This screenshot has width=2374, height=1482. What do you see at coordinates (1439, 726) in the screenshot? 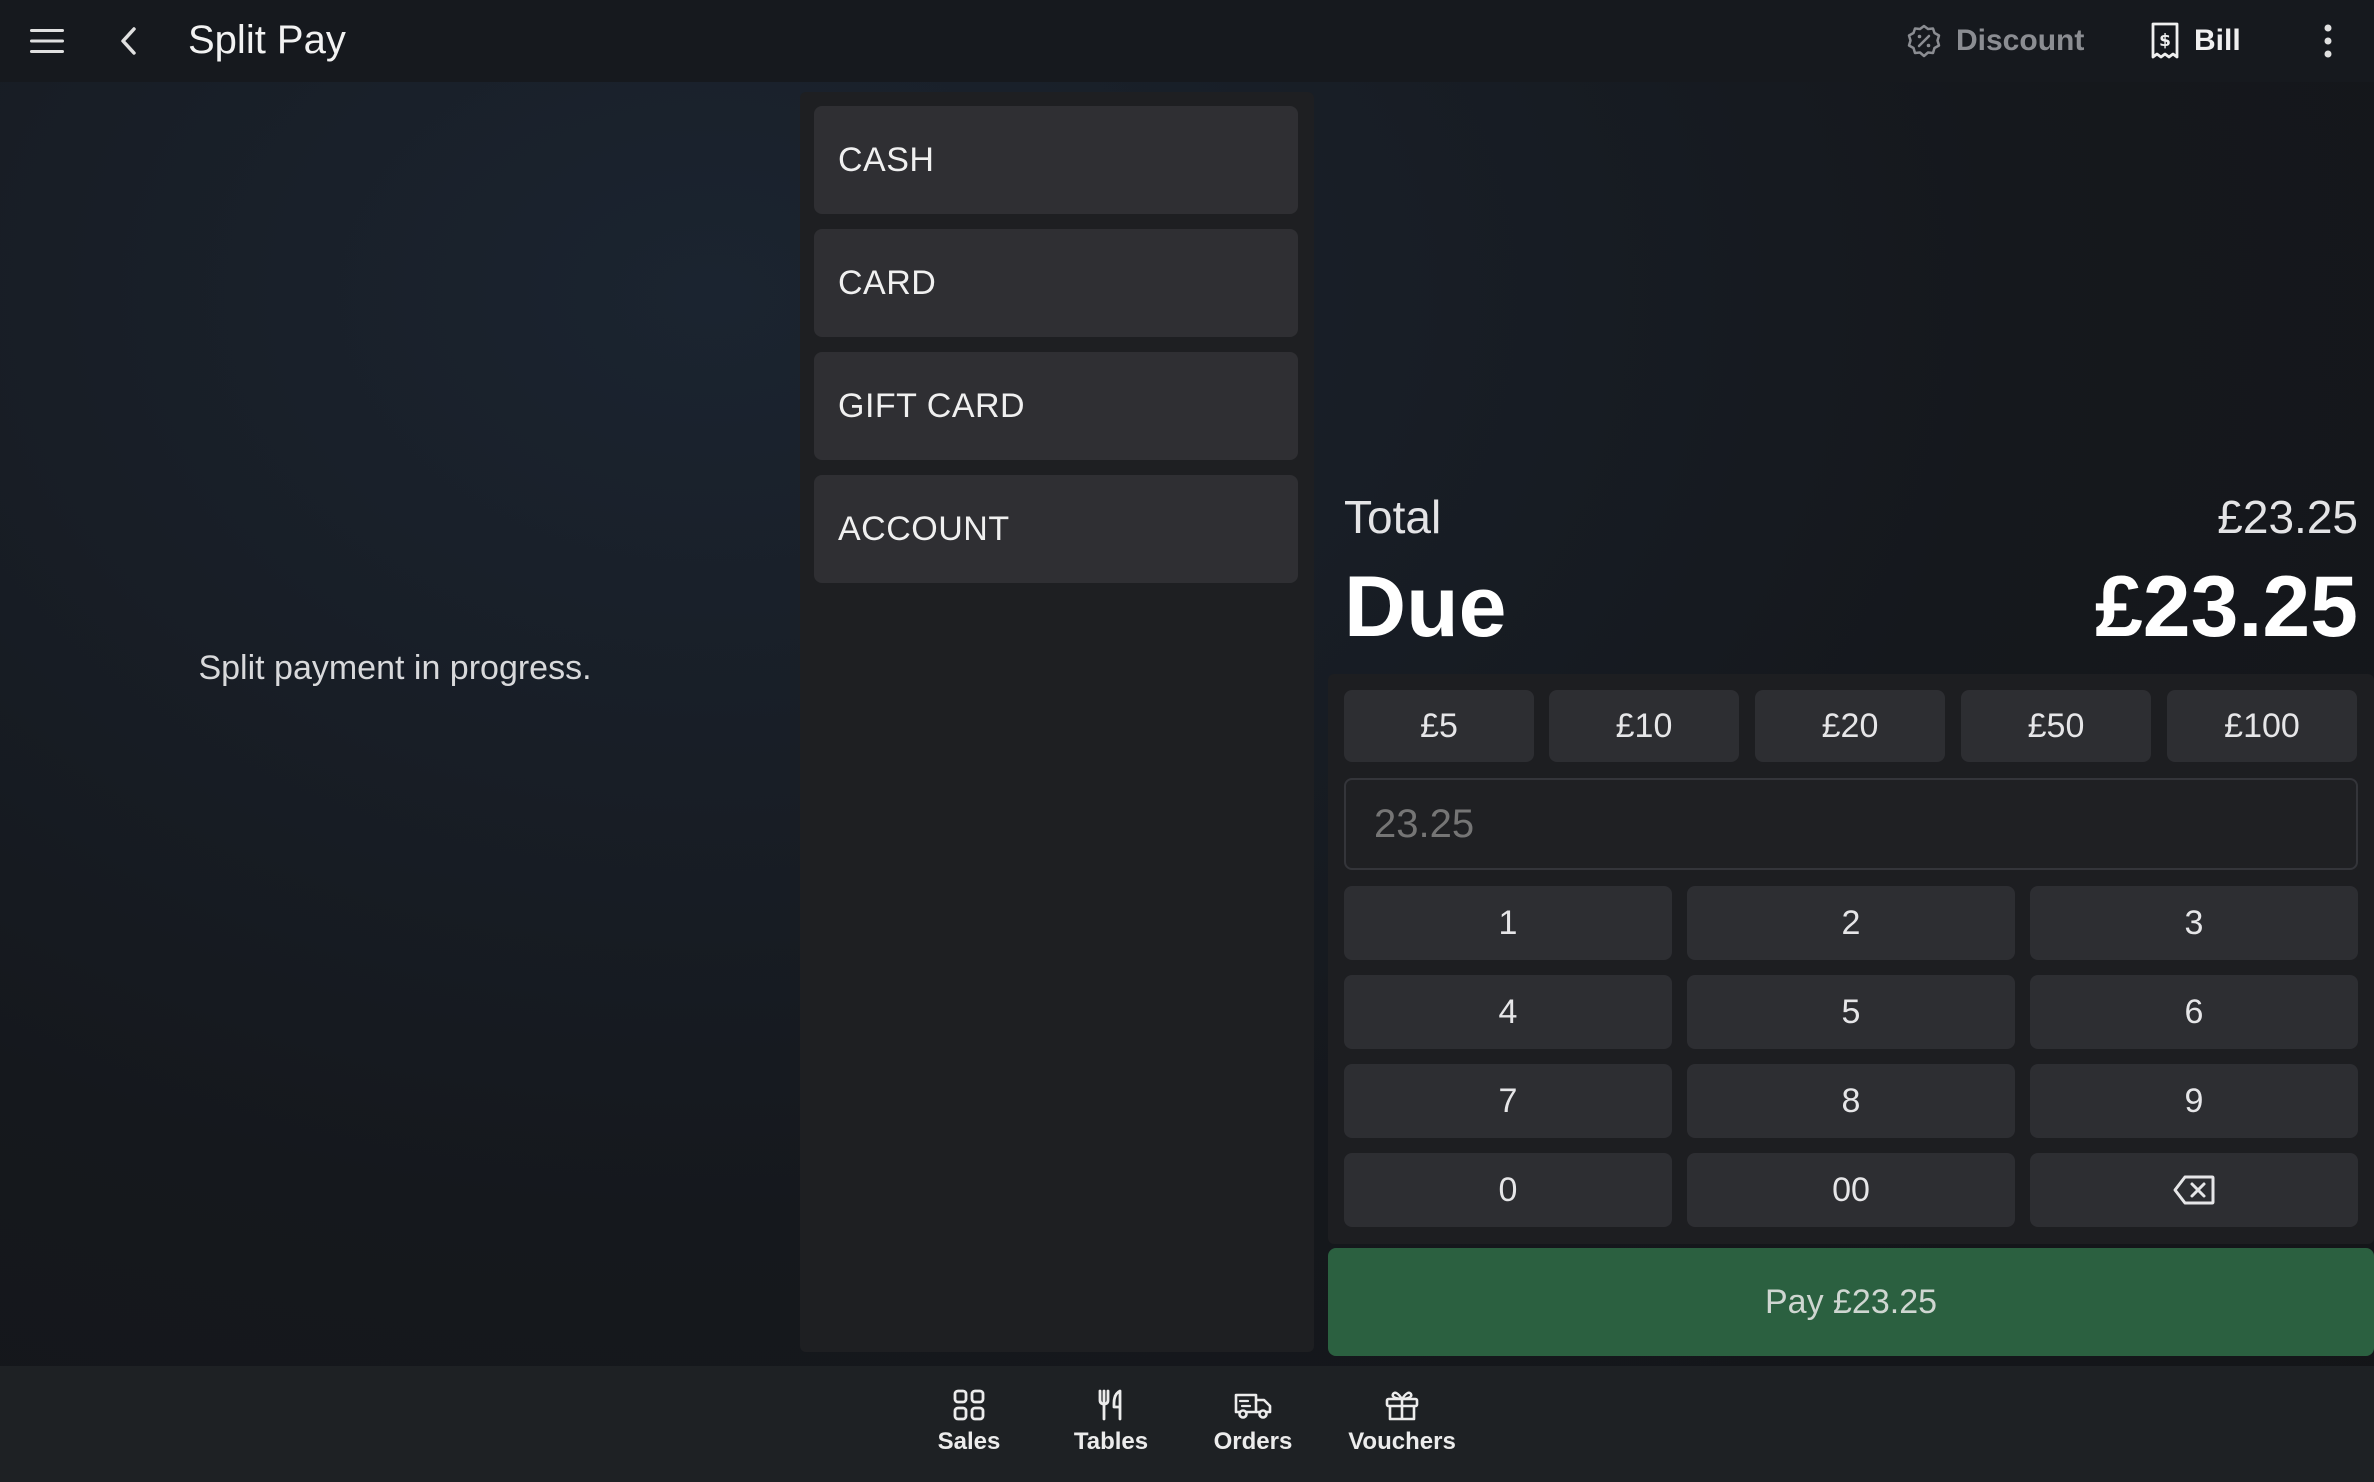
I see `quick-amount-5-button: £5` at bounding box center [1439, 726].